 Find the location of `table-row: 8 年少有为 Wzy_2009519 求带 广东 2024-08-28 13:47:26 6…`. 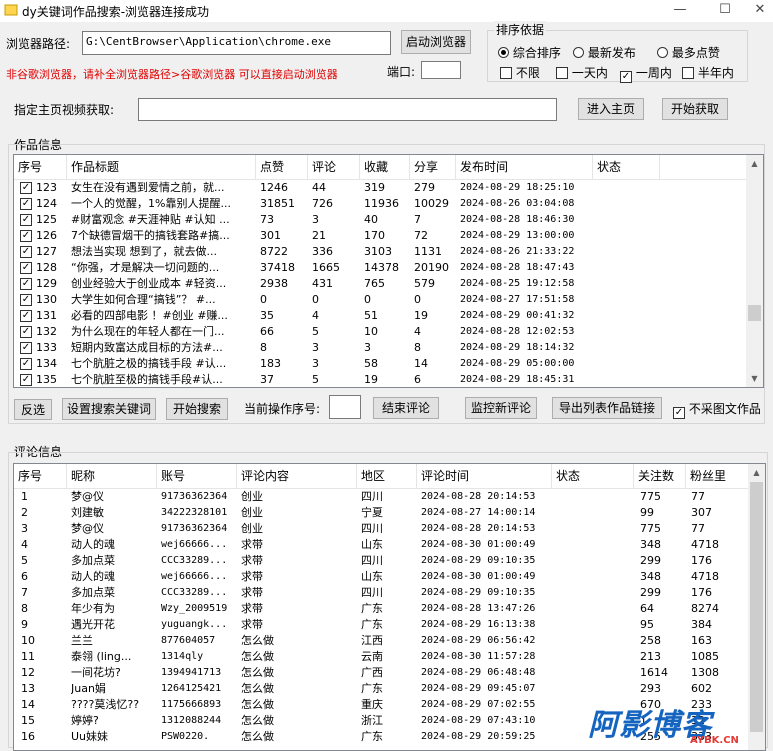

table-row: 8 年少有为 Wzy_2009519 求带 广东 2024-08-28 13:47:26 6… is located at coordinates (389, 609).